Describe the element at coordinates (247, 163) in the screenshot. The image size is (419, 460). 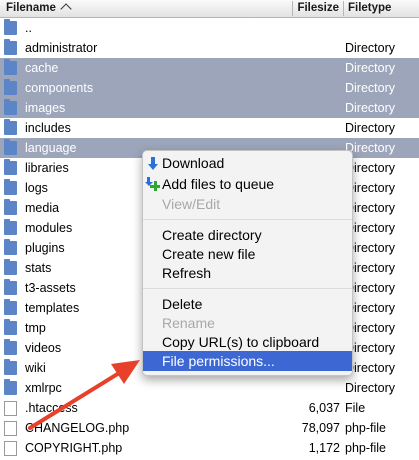
I see `menu-item-download: Download` at that location.